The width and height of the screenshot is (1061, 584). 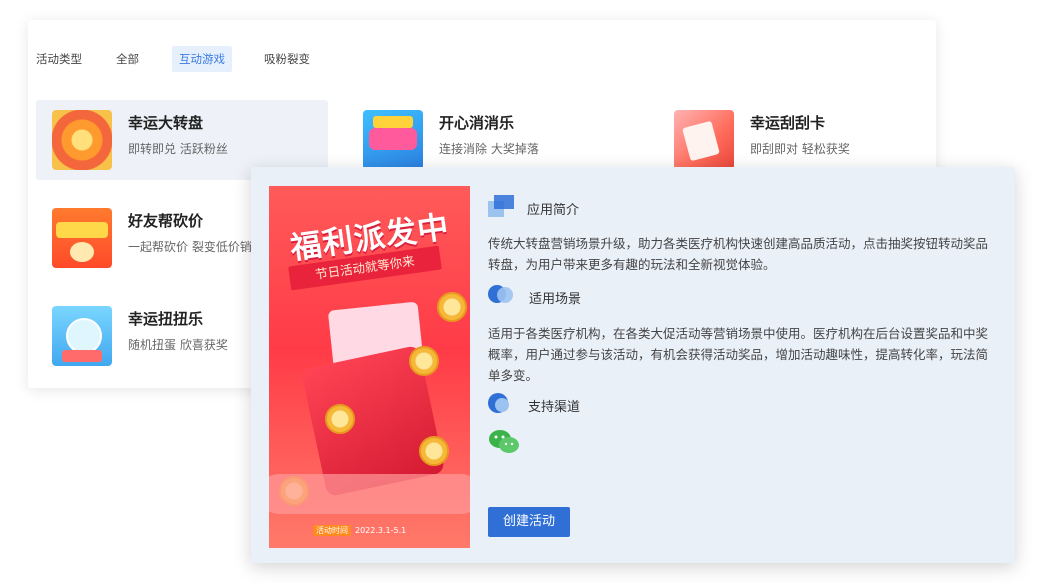 What do you see at coordinates (59, 59) in the screenshot?
I see `filter-label: 活动类型` at bounding box center [59, 59].